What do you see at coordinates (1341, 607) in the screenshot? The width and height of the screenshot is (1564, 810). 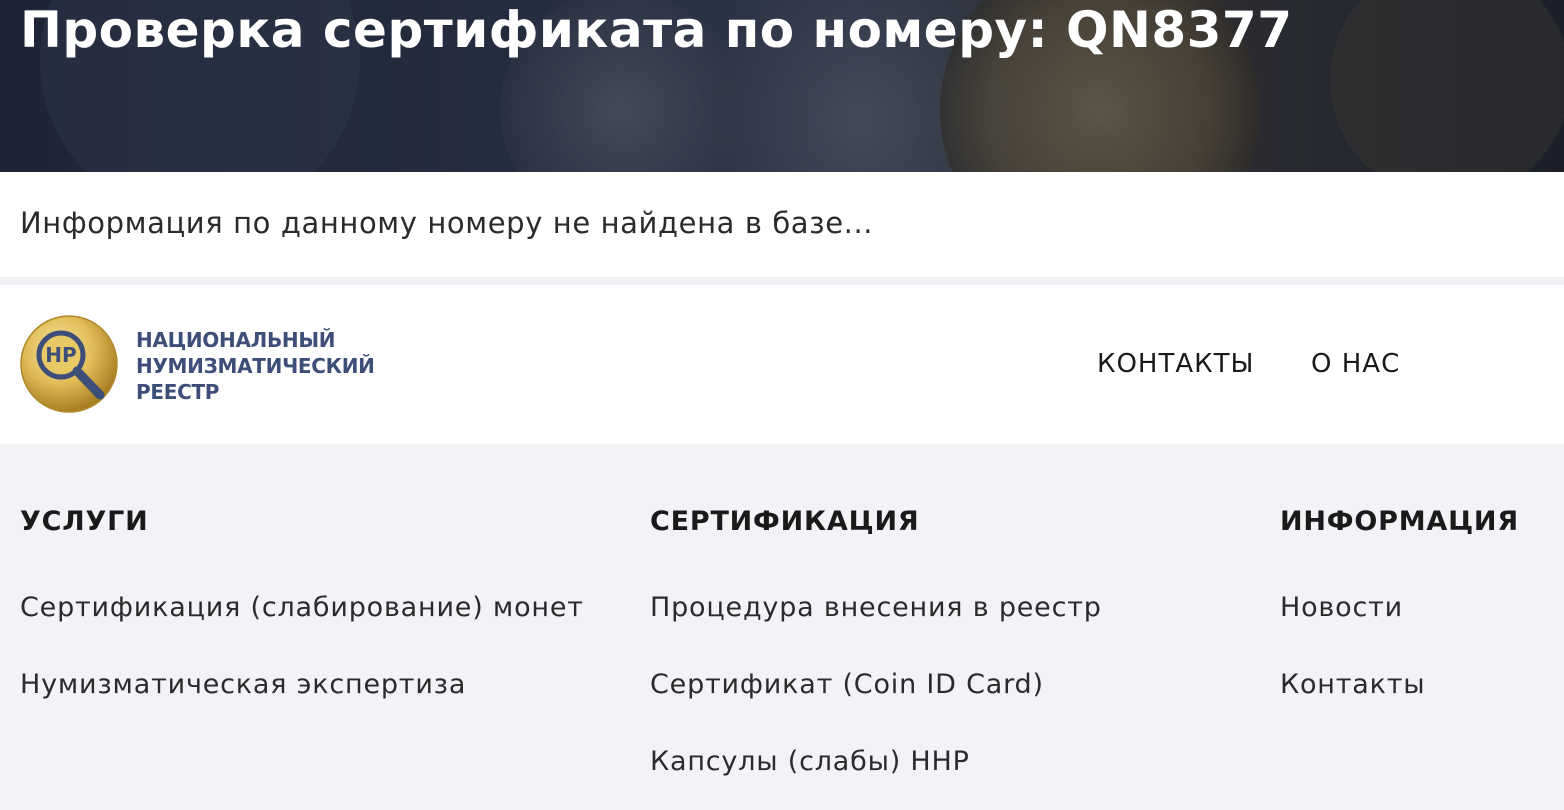 I see `footer-link-news: Новости` at bounding box center [1341, 607].